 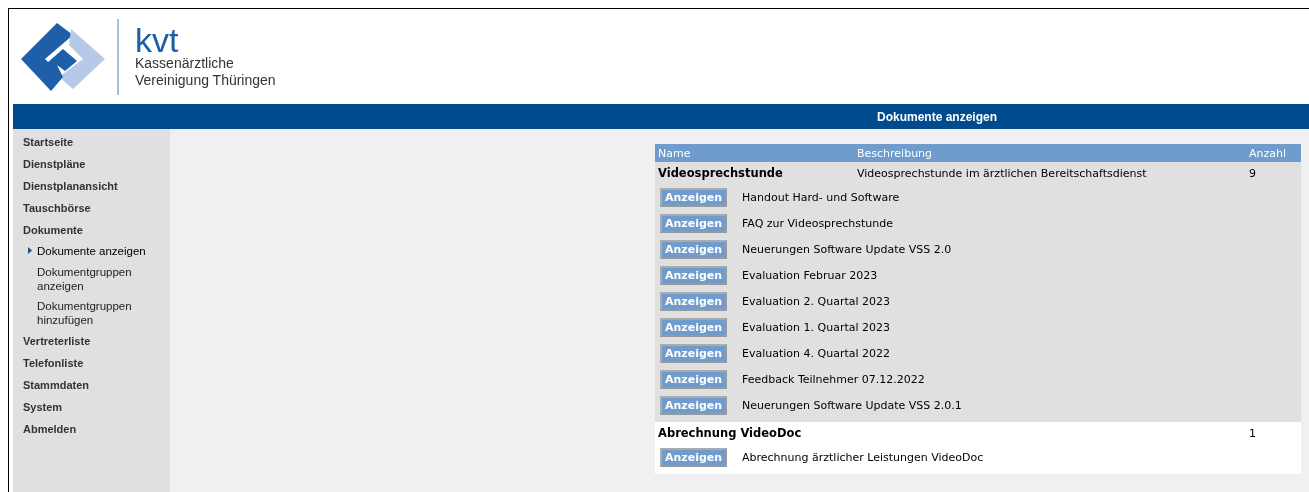 I want to click on group-description: Videosprechstunde im ärztlichen Bereitschaftsdienst, so click(x=1002, y=173).